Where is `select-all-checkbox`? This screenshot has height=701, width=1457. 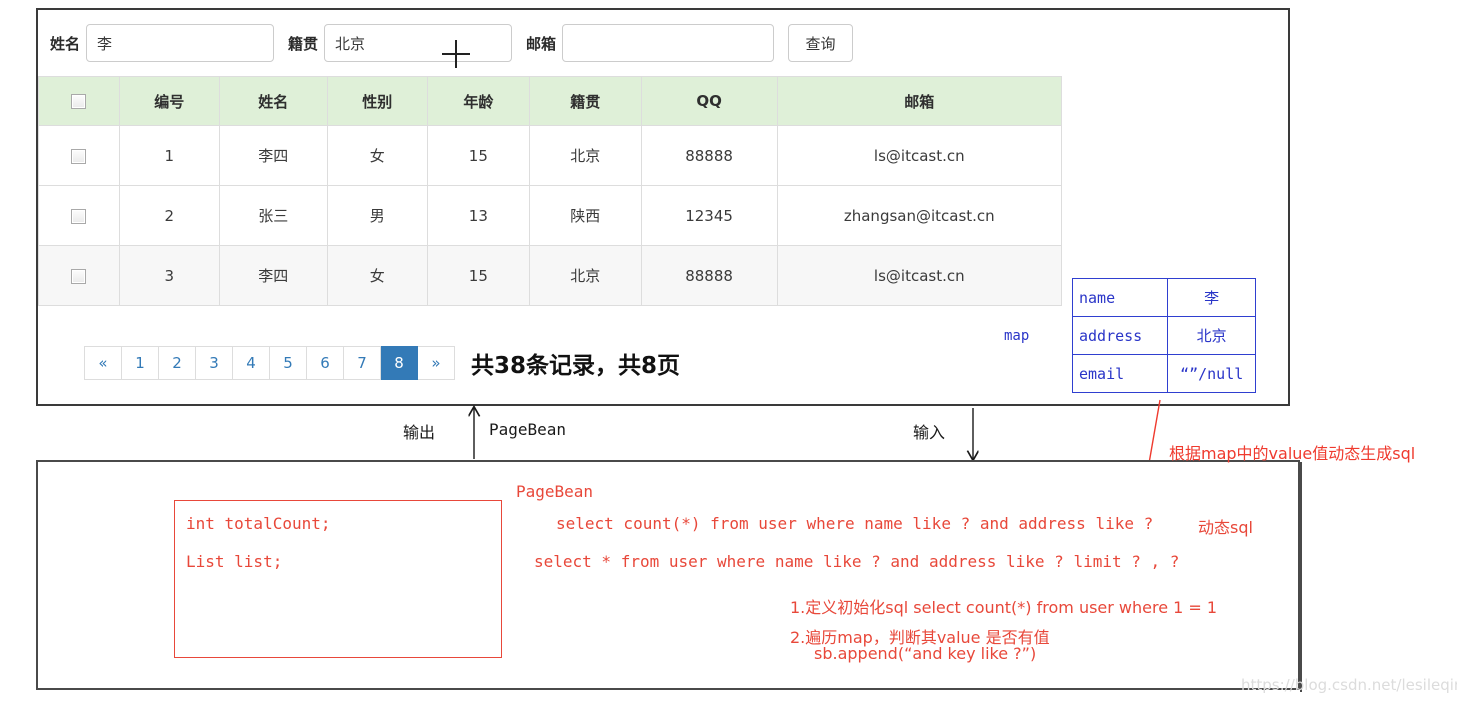
select-all-checkbox is located at coordinates (79, 101).